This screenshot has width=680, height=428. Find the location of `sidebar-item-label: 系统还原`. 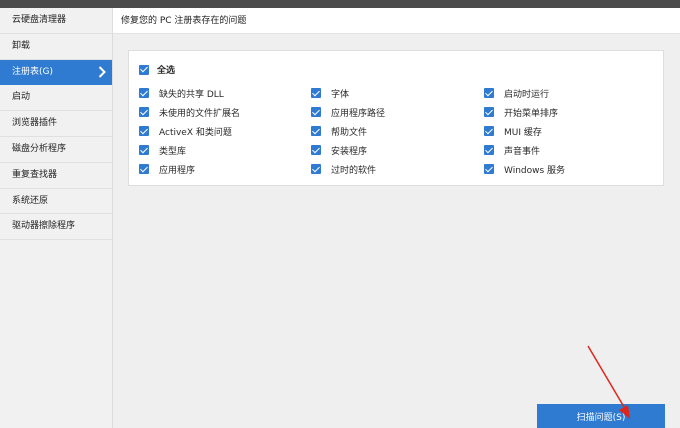

sidebar-item-label: 系统还原 is located at coordinates (30, 200).